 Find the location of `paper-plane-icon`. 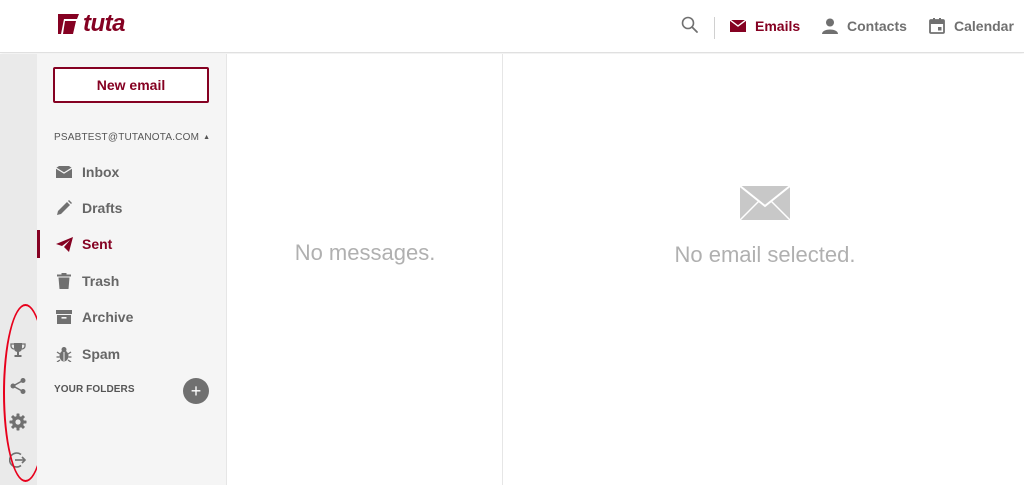

paper-plane-icon is located at coordinates (64, 244).